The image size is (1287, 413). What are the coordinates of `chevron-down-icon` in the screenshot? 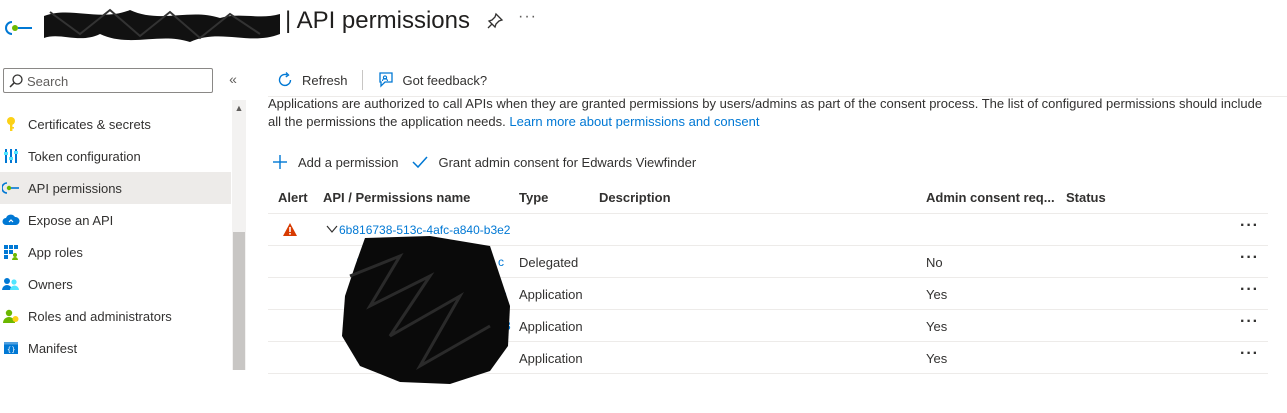 It's located at (332, 229).